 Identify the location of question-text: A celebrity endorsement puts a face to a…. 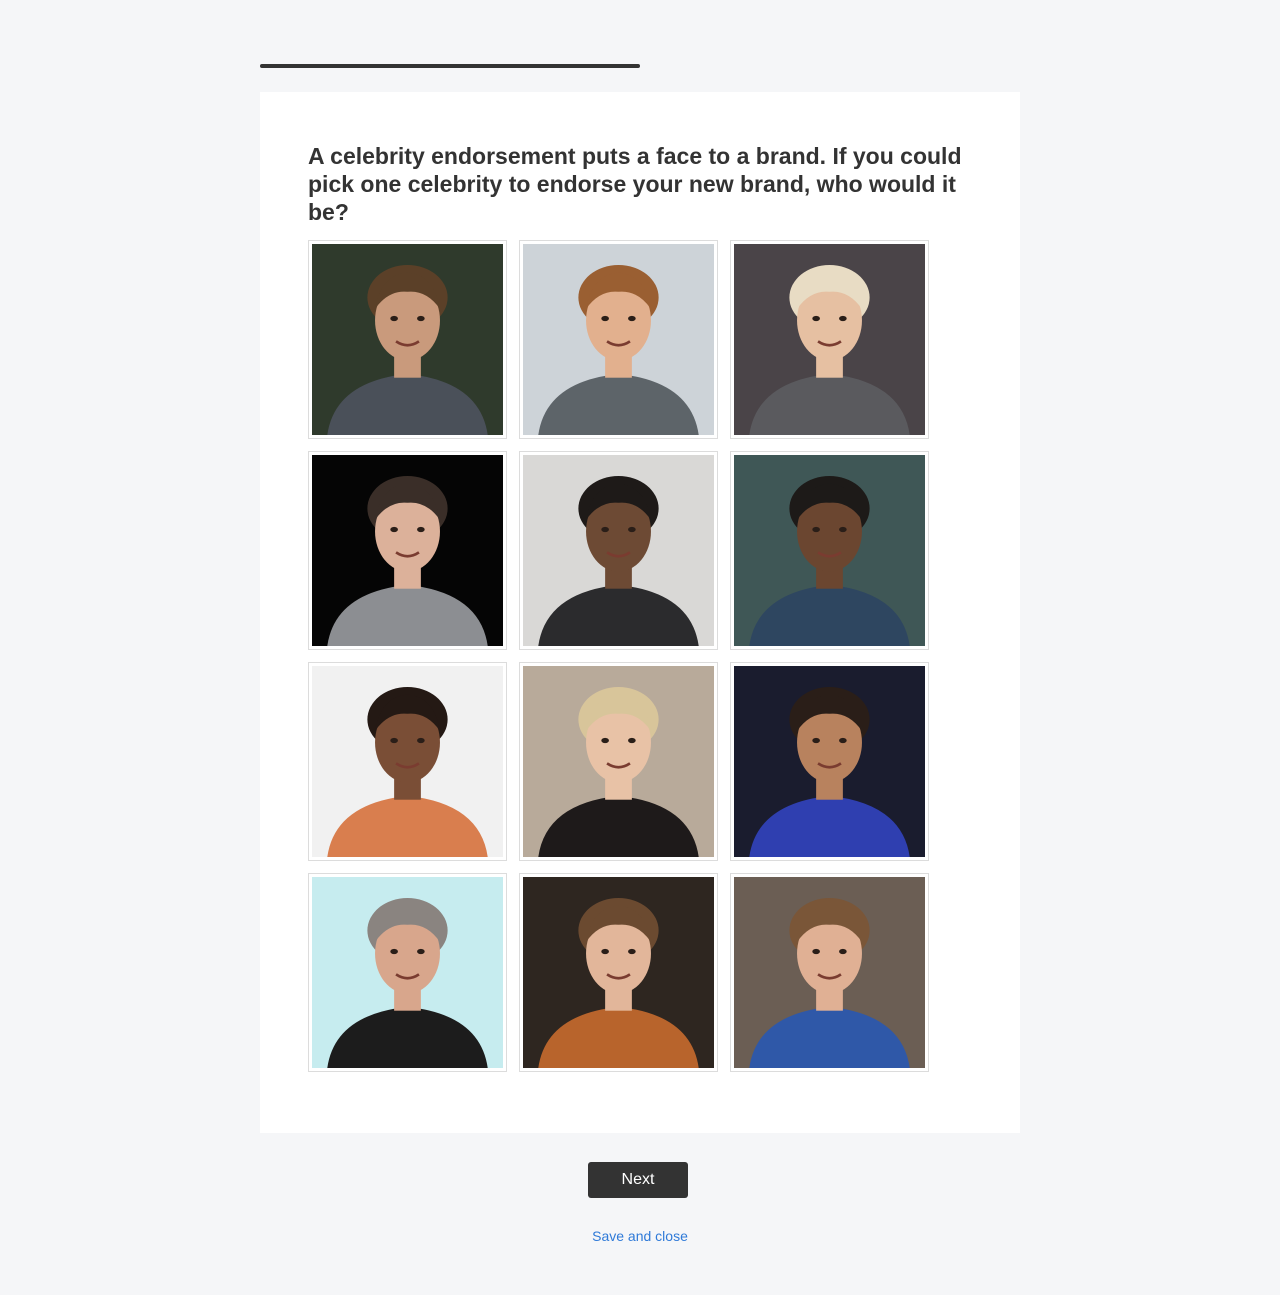
(635, 184).